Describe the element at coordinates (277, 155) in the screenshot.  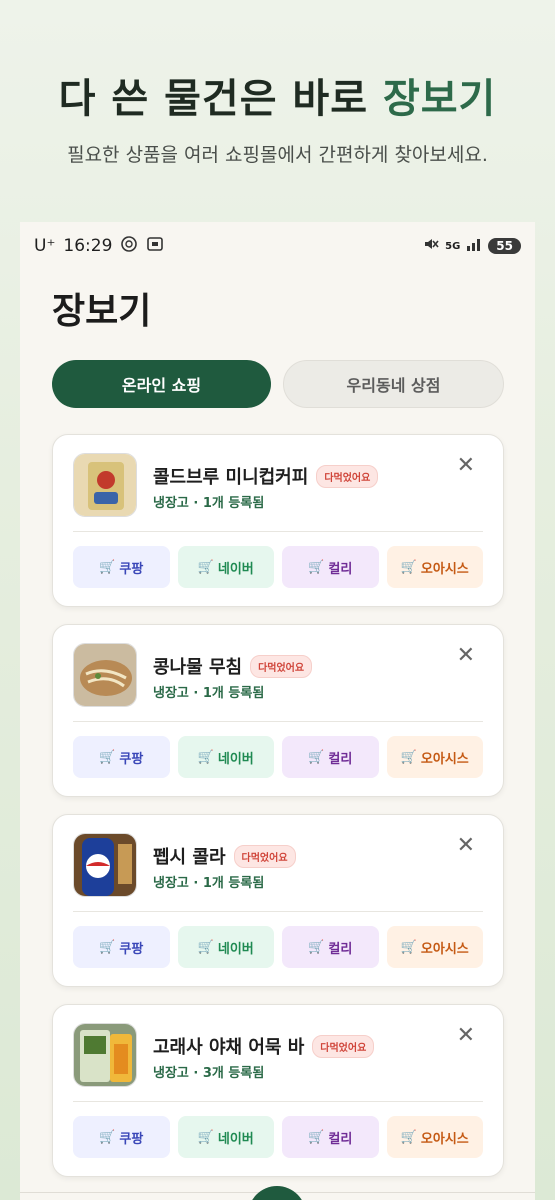
I see `hero-subtitle: 필요한 상품을 여러 쇼핑몰에서 간편하게 찾아보세요.` at that location.